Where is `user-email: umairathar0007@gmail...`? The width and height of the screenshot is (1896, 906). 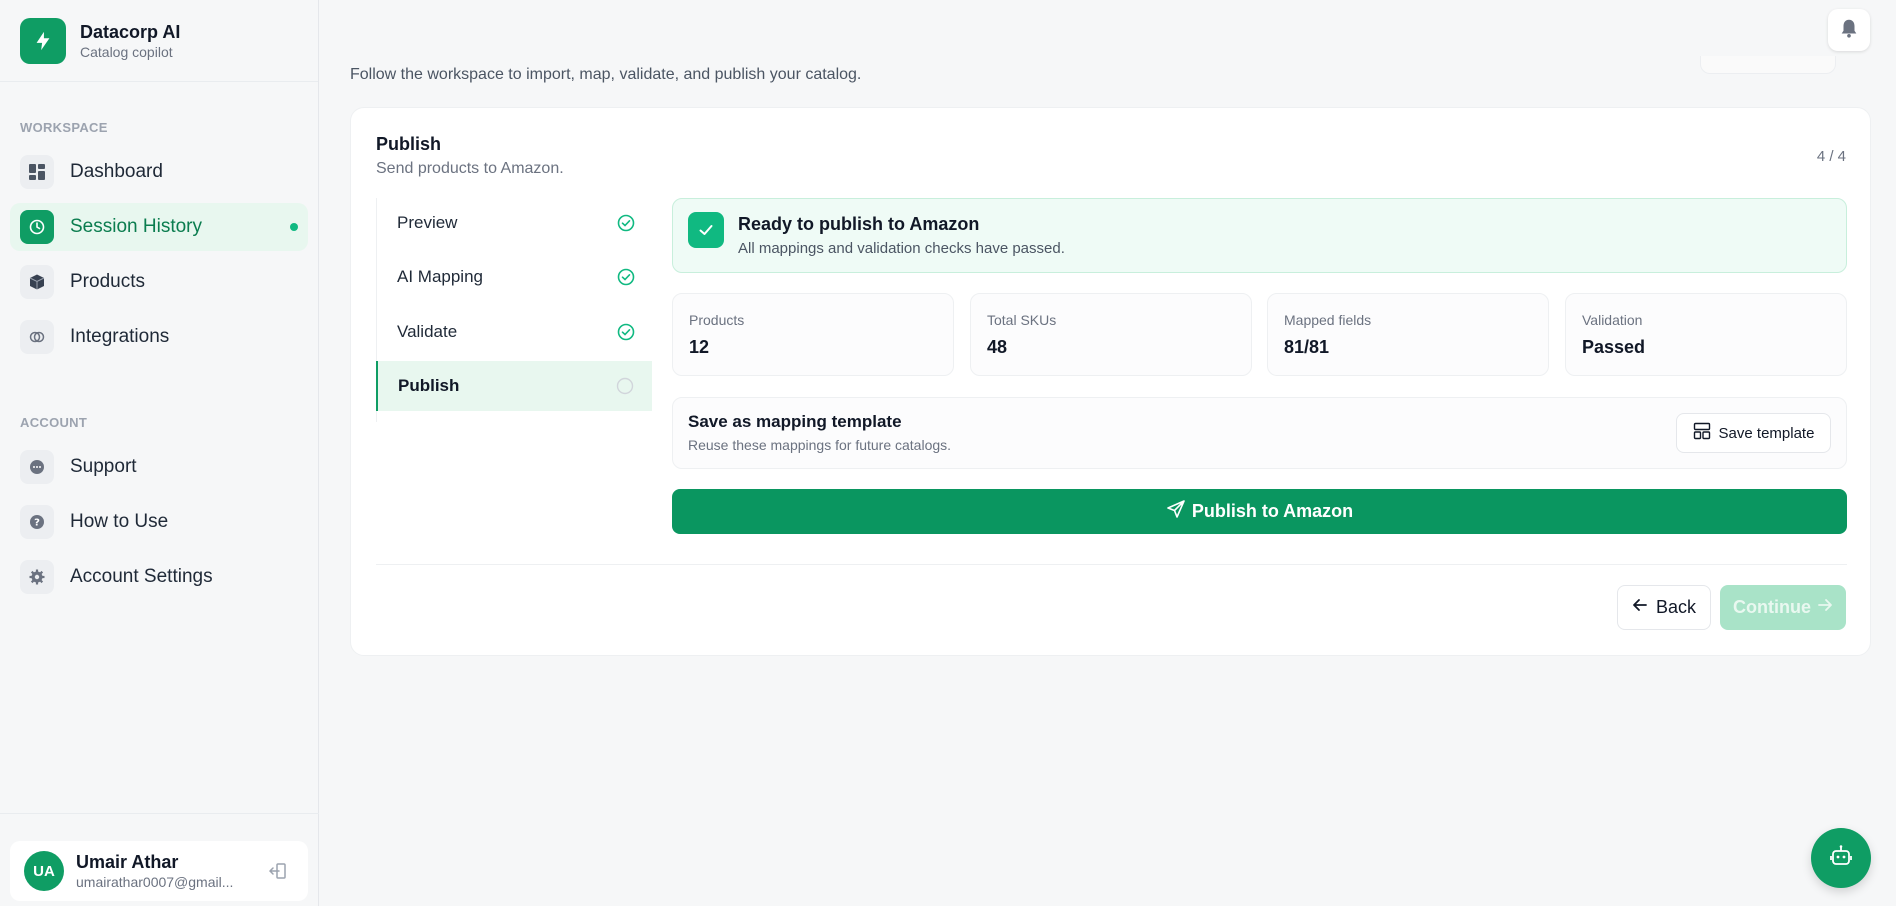 user-email: umairathar0007@gmail... is located at coordinates (155, 882).